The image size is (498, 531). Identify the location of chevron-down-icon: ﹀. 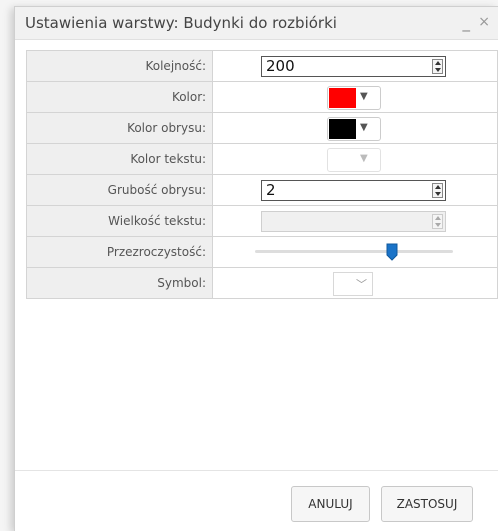
(361, 284).